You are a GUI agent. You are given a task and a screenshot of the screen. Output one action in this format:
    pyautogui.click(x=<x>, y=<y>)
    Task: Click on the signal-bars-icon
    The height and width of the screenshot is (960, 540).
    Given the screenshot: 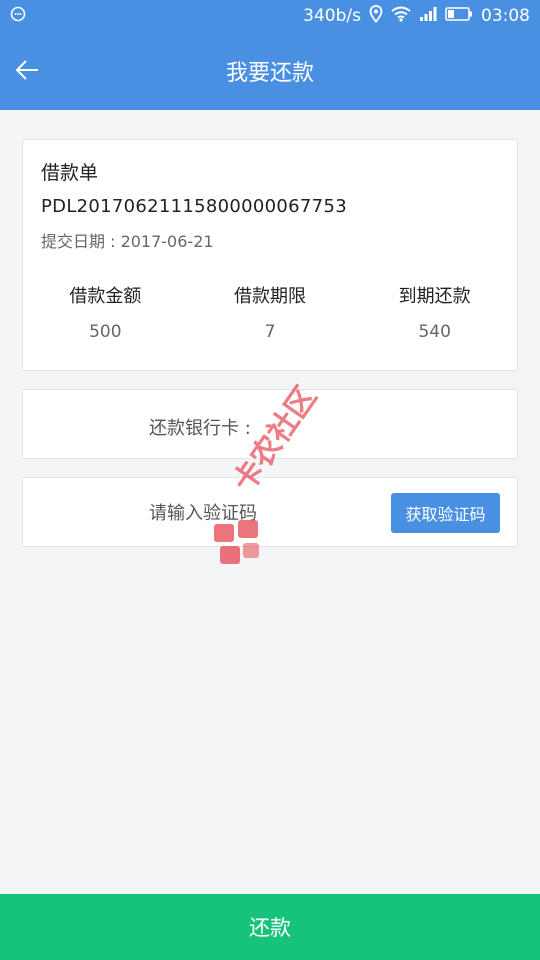 What is the action you would take?
    pyautogui.click(x=428, y=16)
    